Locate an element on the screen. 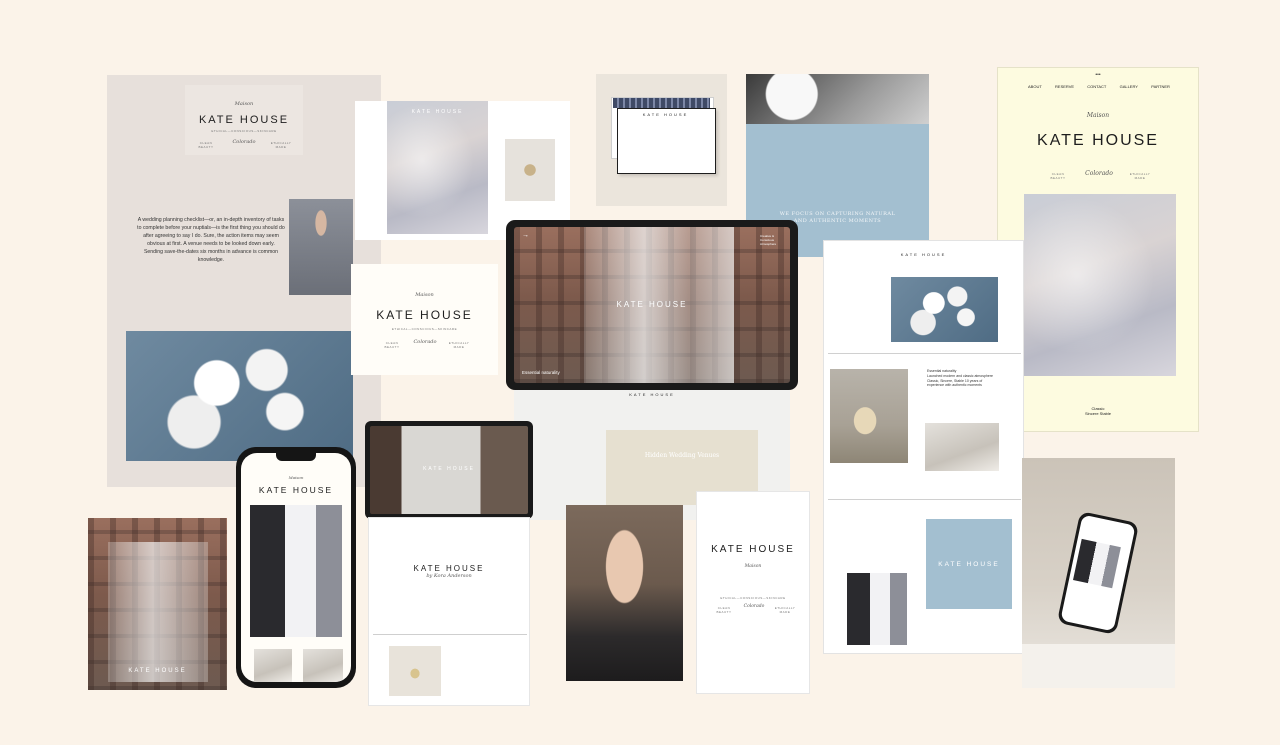  poster-script-mid: Colorado is located at coordinates (244, 142).